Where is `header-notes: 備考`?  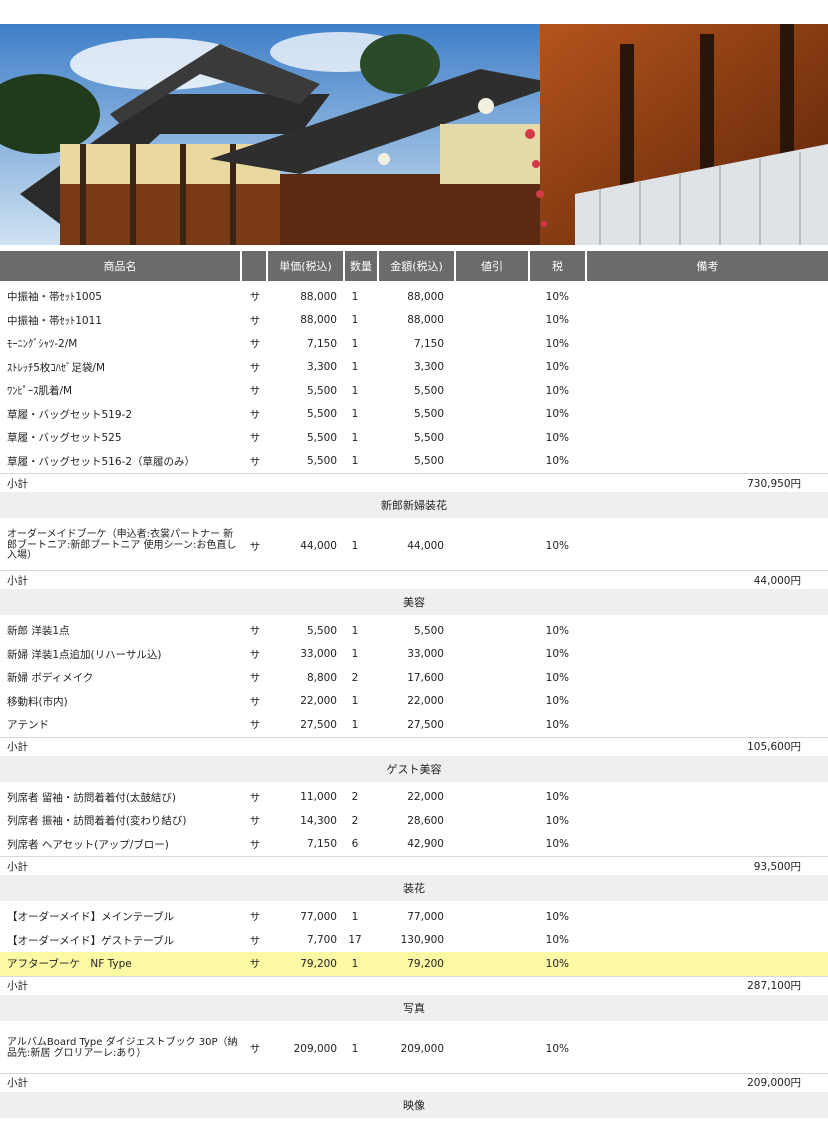 header-notes: 備考 is located at coordinates (707, 266).